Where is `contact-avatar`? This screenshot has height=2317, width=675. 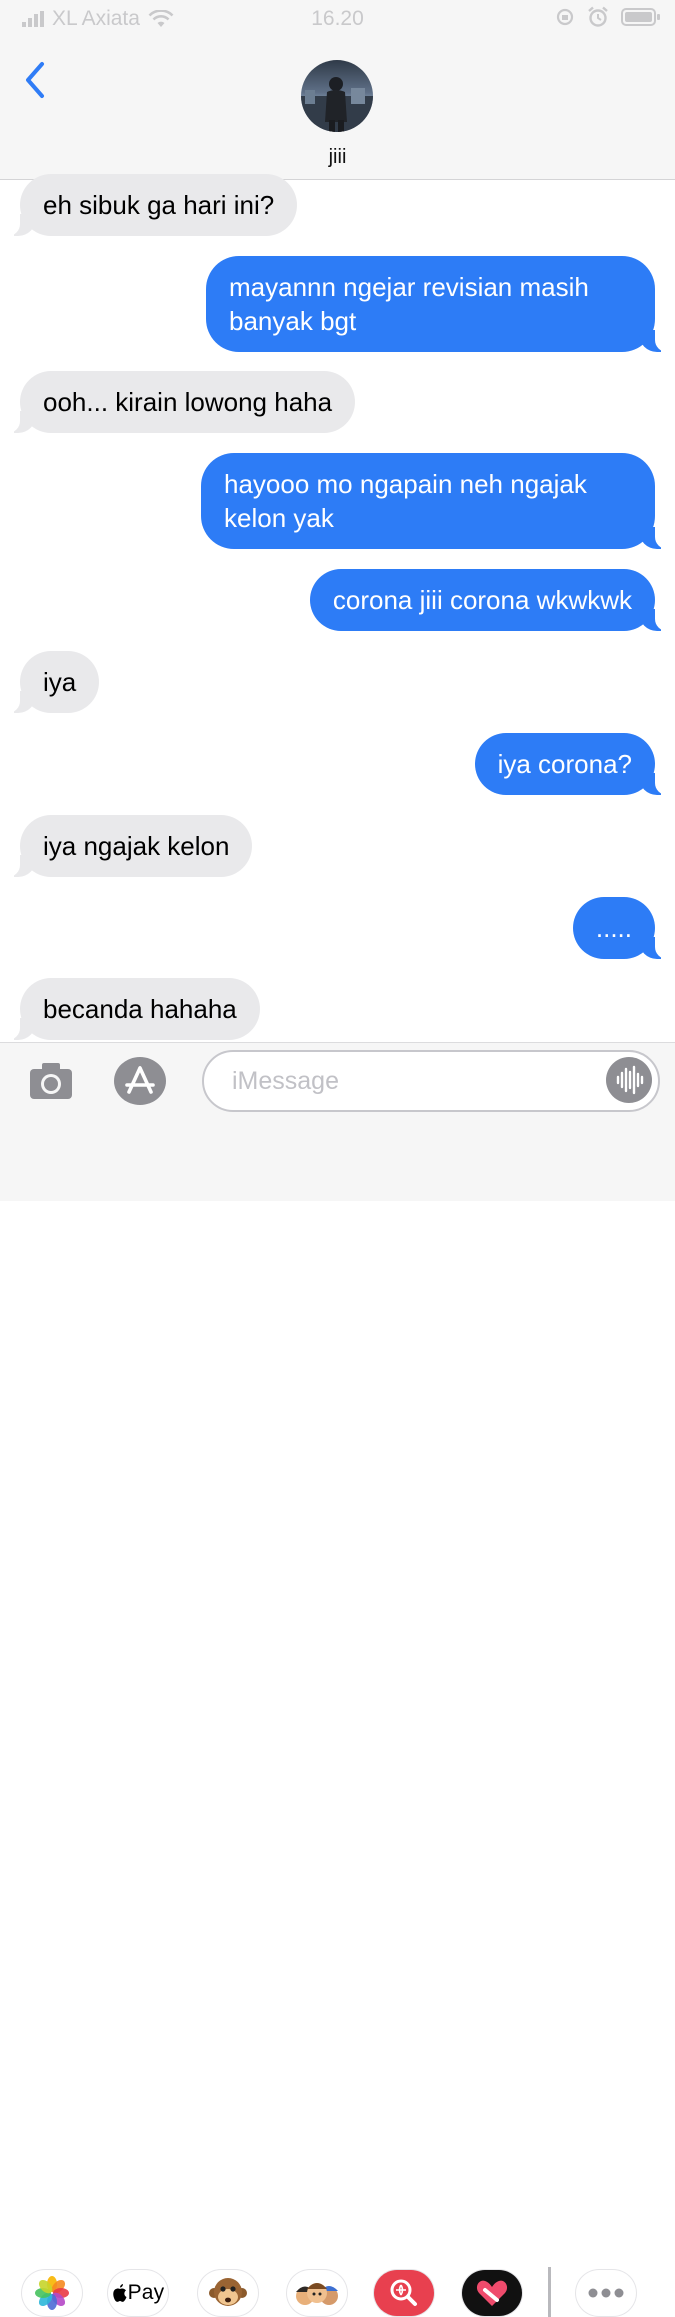 contact-avatar is located at coordinates (337, 96).